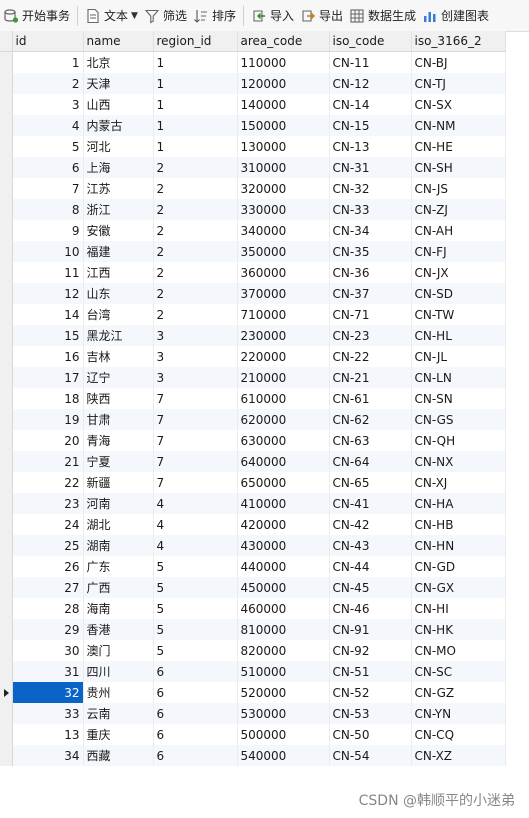 Image resolution: width=529 pixels, height=818 pixels. I want to click on table-row: 5 河北 1 130000 CN-13 CN-HE, so click(253, 146).